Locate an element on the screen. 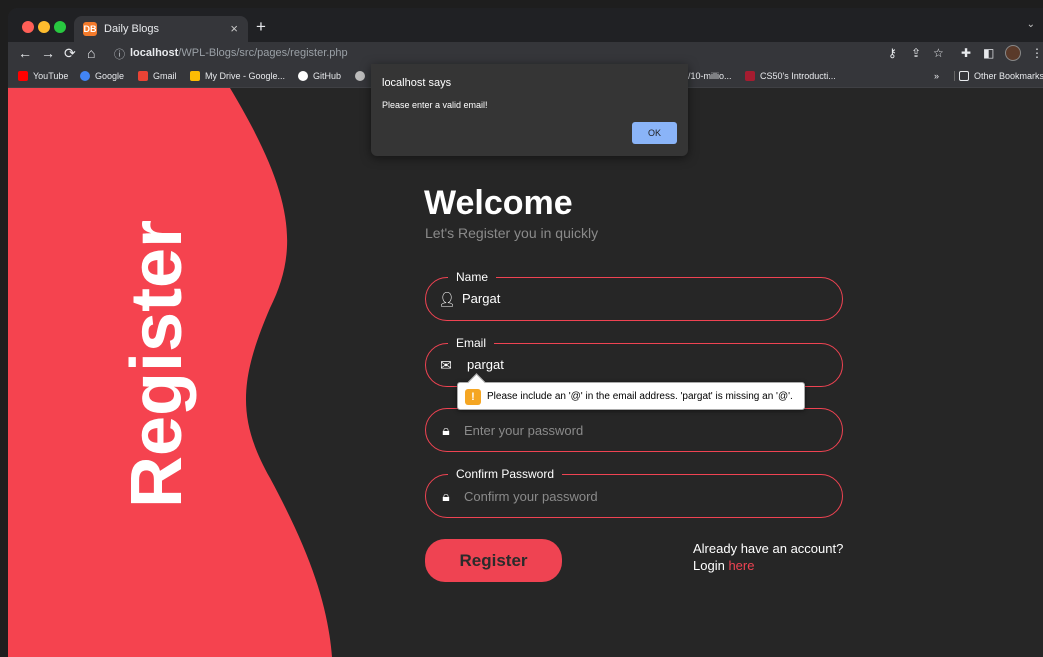  drive-icon is located at coordinates (195, 76).